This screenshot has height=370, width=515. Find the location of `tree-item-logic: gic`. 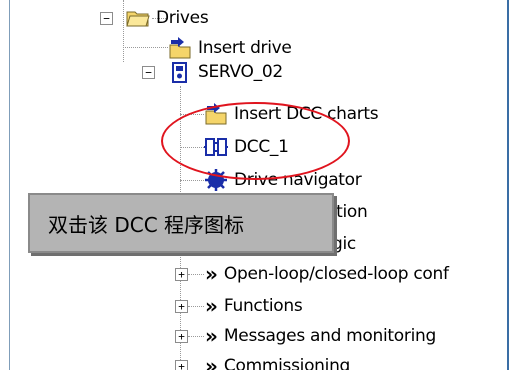

tree-item-logic: gic is located at coordinates (344, 244).